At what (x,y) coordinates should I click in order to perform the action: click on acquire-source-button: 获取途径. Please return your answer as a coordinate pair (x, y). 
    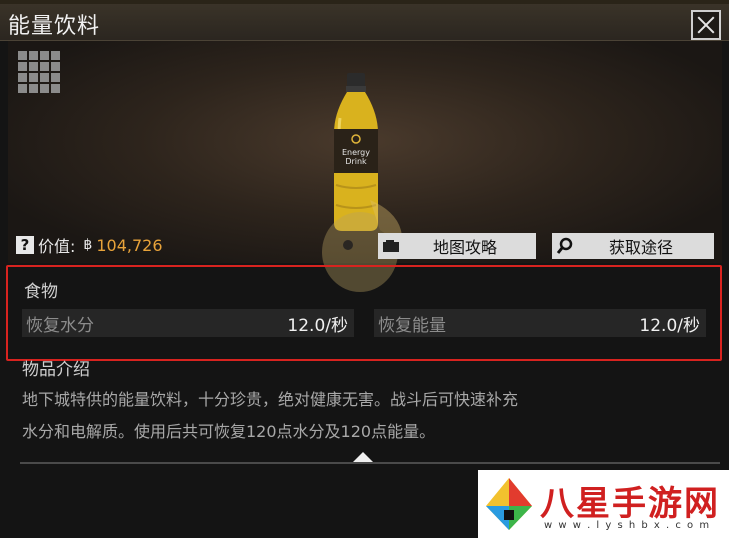
    Looking at the image, I should click on (633, 246).